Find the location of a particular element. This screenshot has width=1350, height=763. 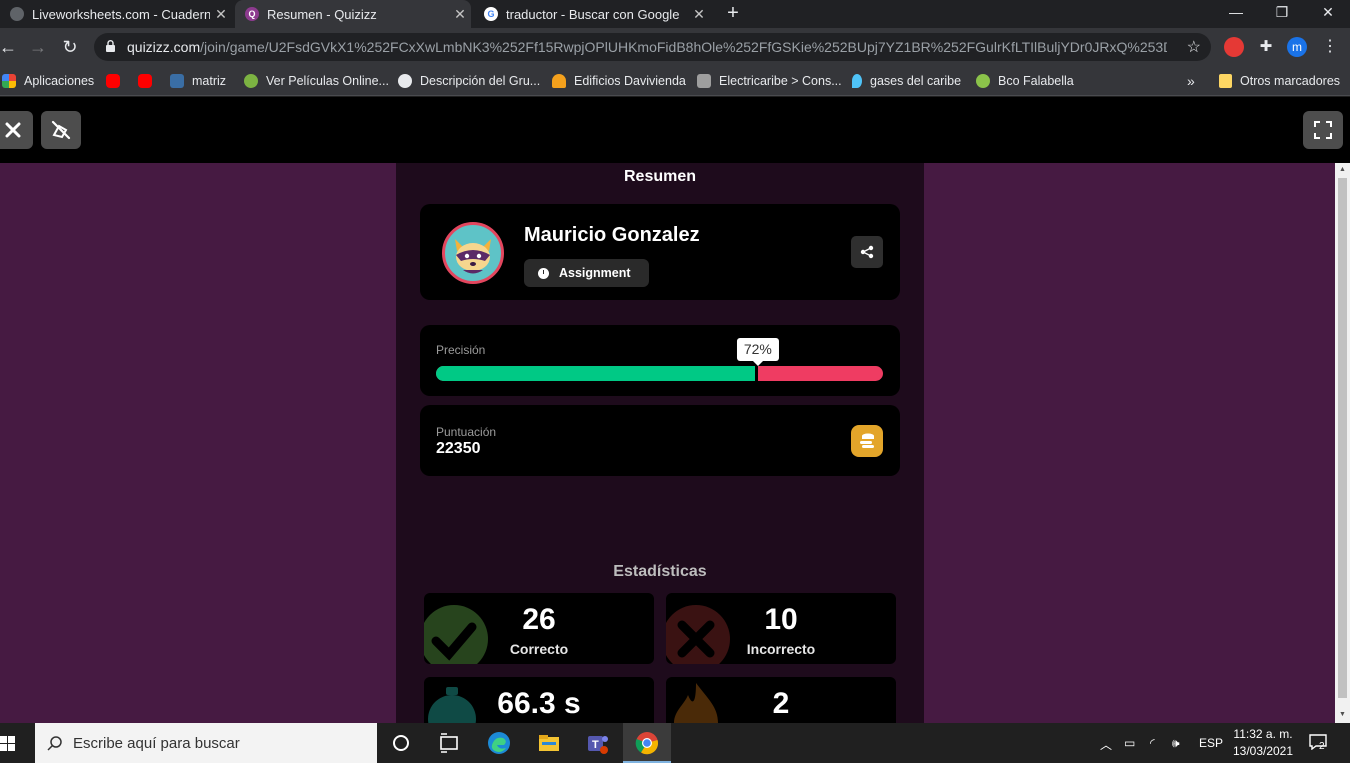

coins-badge is located at coordinates (867, 441).